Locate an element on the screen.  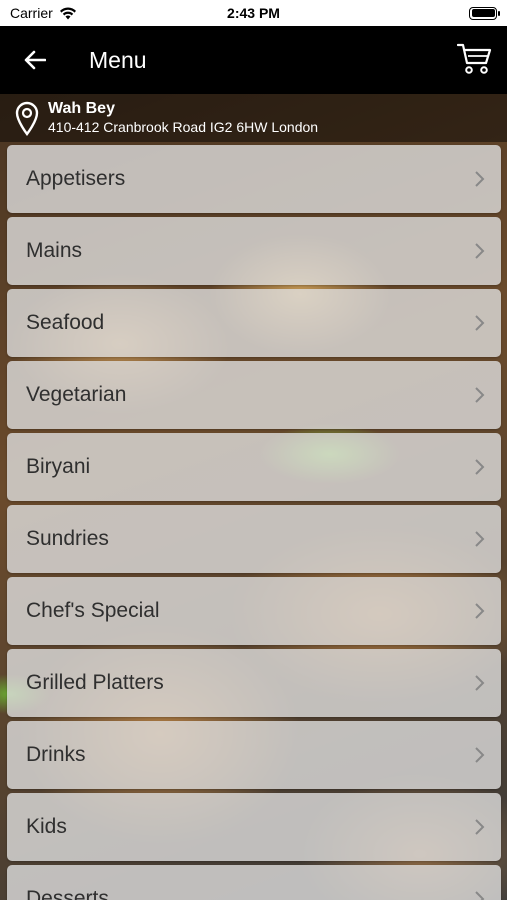
menu-item-label: Seafood is located at coordinates (65, 322).